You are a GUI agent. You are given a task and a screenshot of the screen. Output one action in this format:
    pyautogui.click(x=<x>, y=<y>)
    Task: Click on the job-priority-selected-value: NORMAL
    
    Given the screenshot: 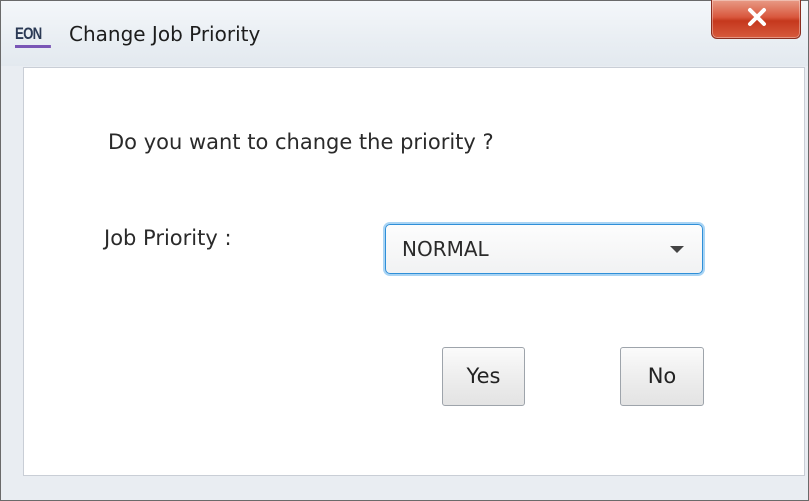 What is the action you would take?
    pyautogui.click(x=445, y=249)
    